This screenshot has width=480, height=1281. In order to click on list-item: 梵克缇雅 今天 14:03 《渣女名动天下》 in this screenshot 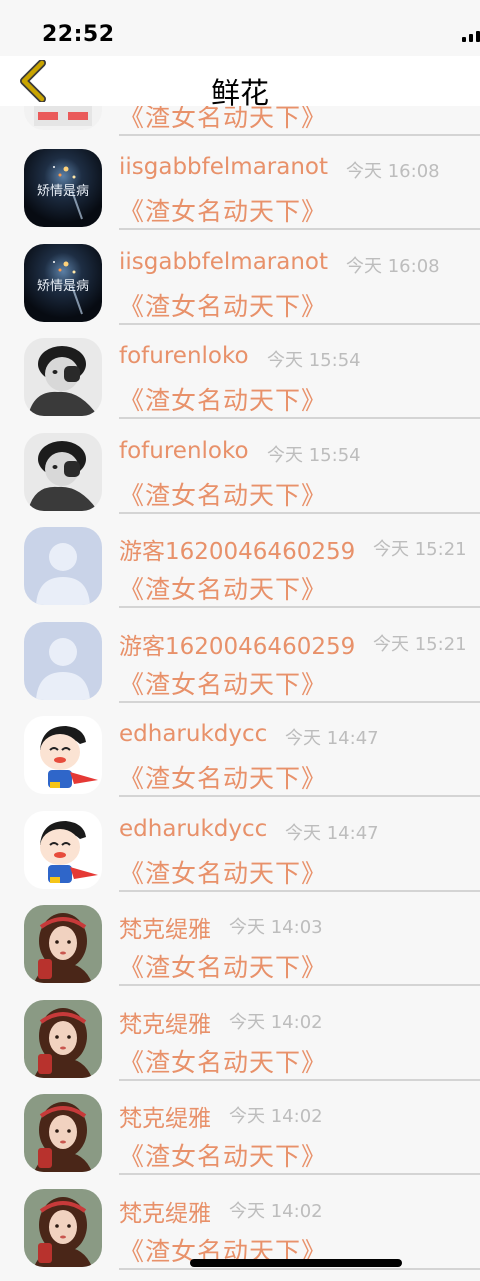, I will do `click(240, 949)`.